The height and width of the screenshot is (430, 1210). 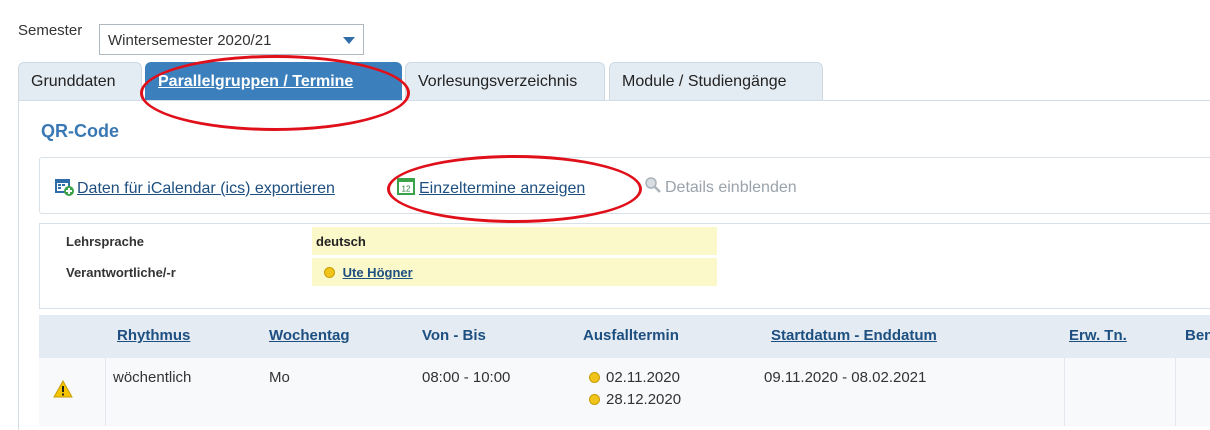 I want to click on details-label: Details einblenden, so click(x=731, y=187).